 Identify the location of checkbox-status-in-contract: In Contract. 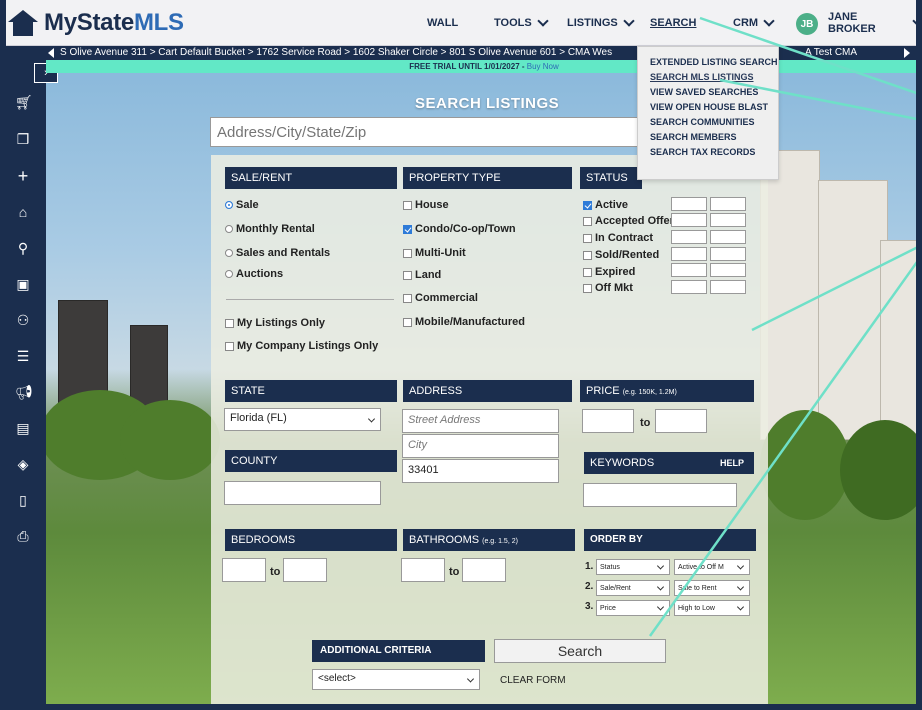
(618, 238).